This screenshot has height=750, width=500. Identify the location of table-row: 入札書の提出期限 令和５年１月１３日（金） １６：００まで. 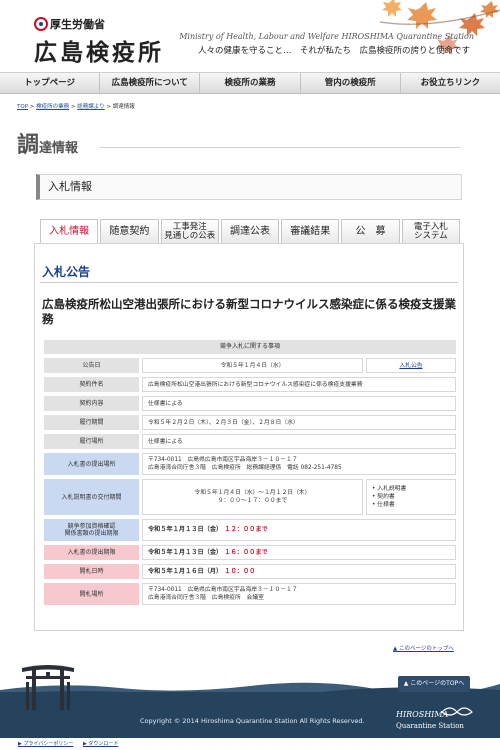
(250, 552).